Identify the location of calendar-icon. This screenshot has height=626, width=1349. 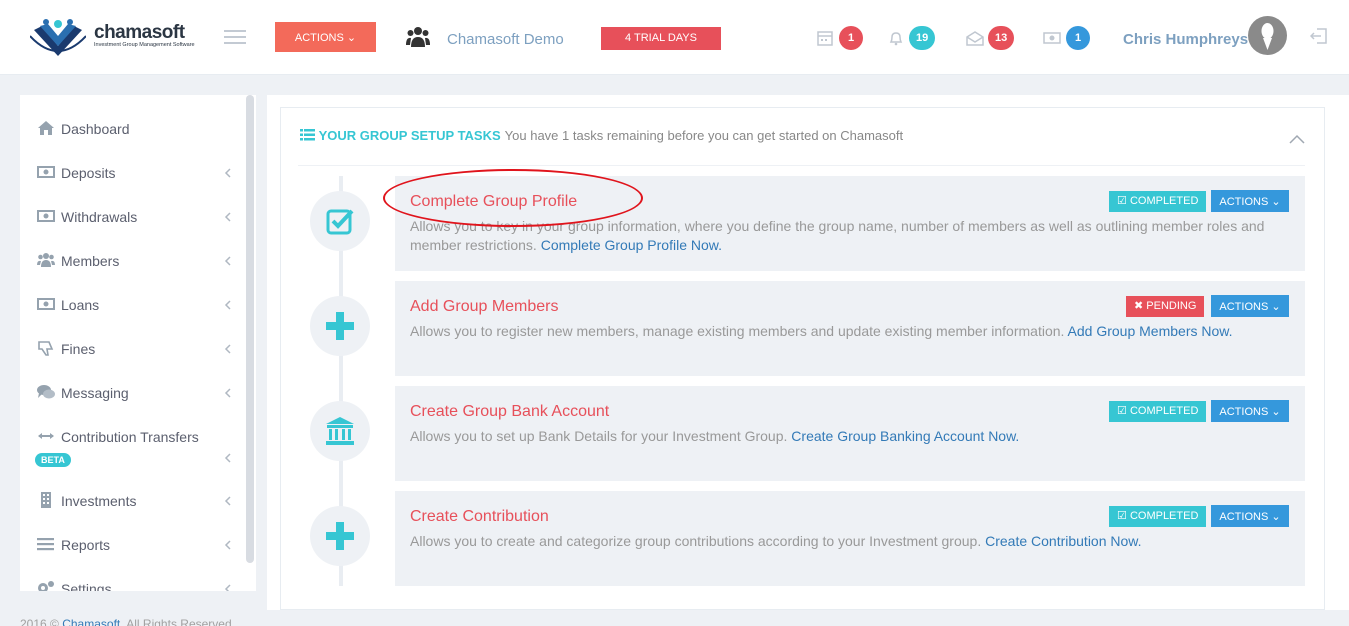
(825, 38).